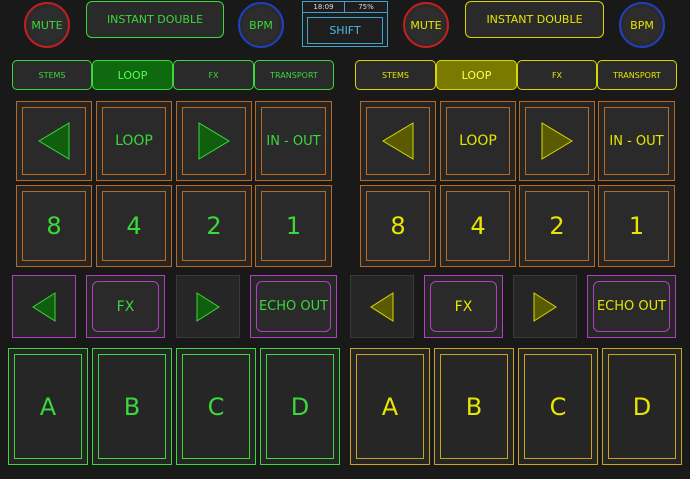  I want to click on right-tab-stems: STEMS, so click(395, 75).